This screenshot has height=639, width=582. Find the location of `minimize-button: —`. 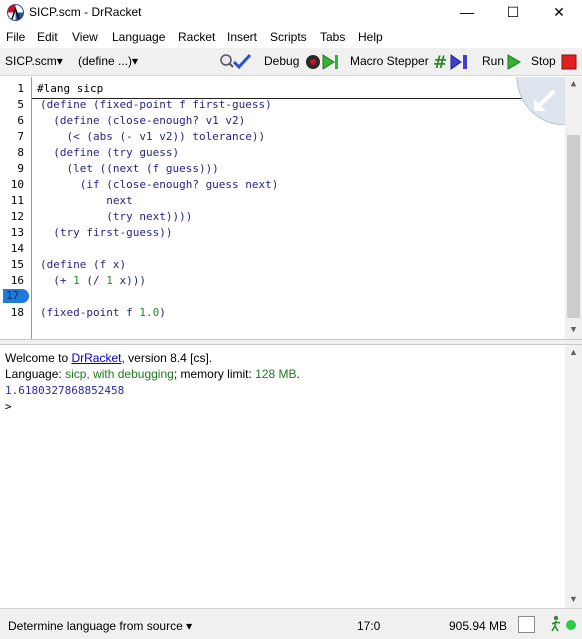

minimize-button: — is located at coordinates (467, 13).